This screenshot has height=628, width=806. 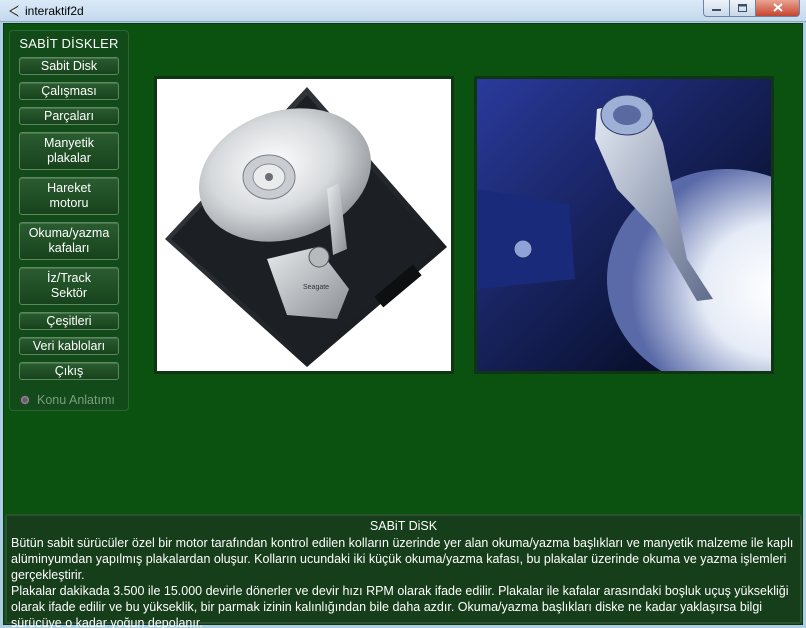 I want to click on menu-button-label: Parçaları, so click(x=69, y=115).